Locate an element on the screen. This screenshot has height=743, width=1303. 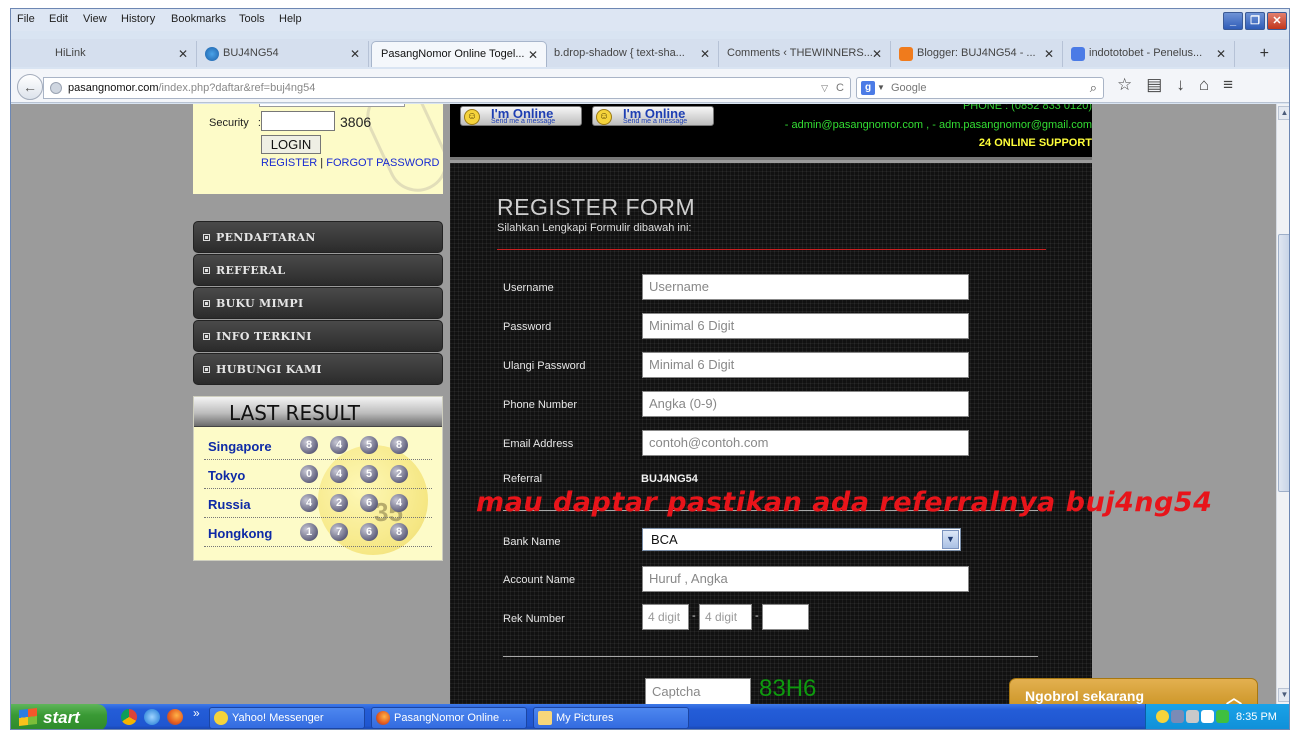
bank-select: BCA ▼ is located at coordinates (801, 539).